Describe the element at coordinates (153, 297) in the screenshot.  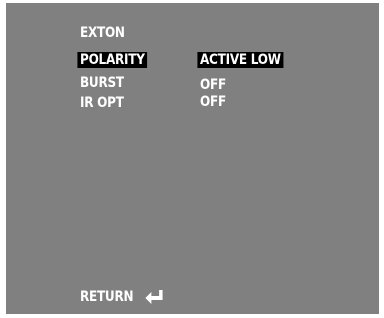
I see `enter-arrow-icon` at that location.